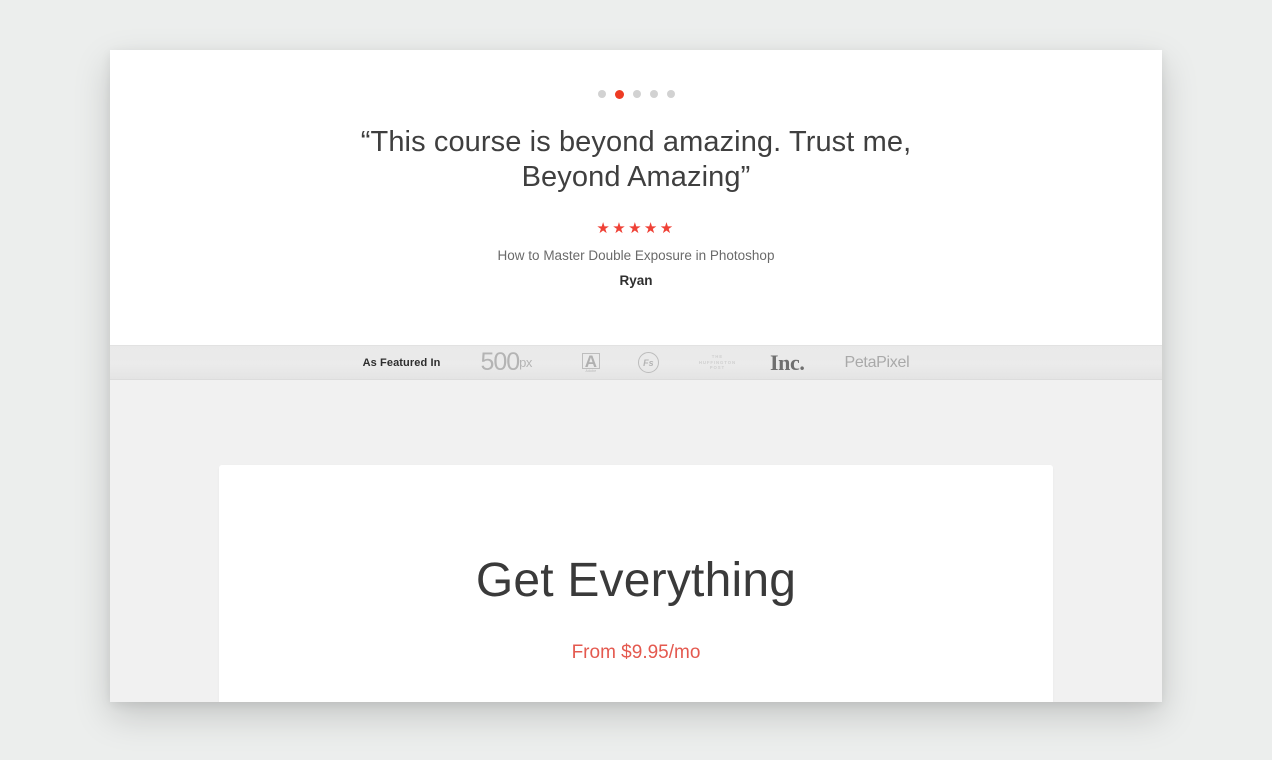 The image size is (1272, 760). I want to click on adobe-logo-word: Adobe, so click(591, 370).